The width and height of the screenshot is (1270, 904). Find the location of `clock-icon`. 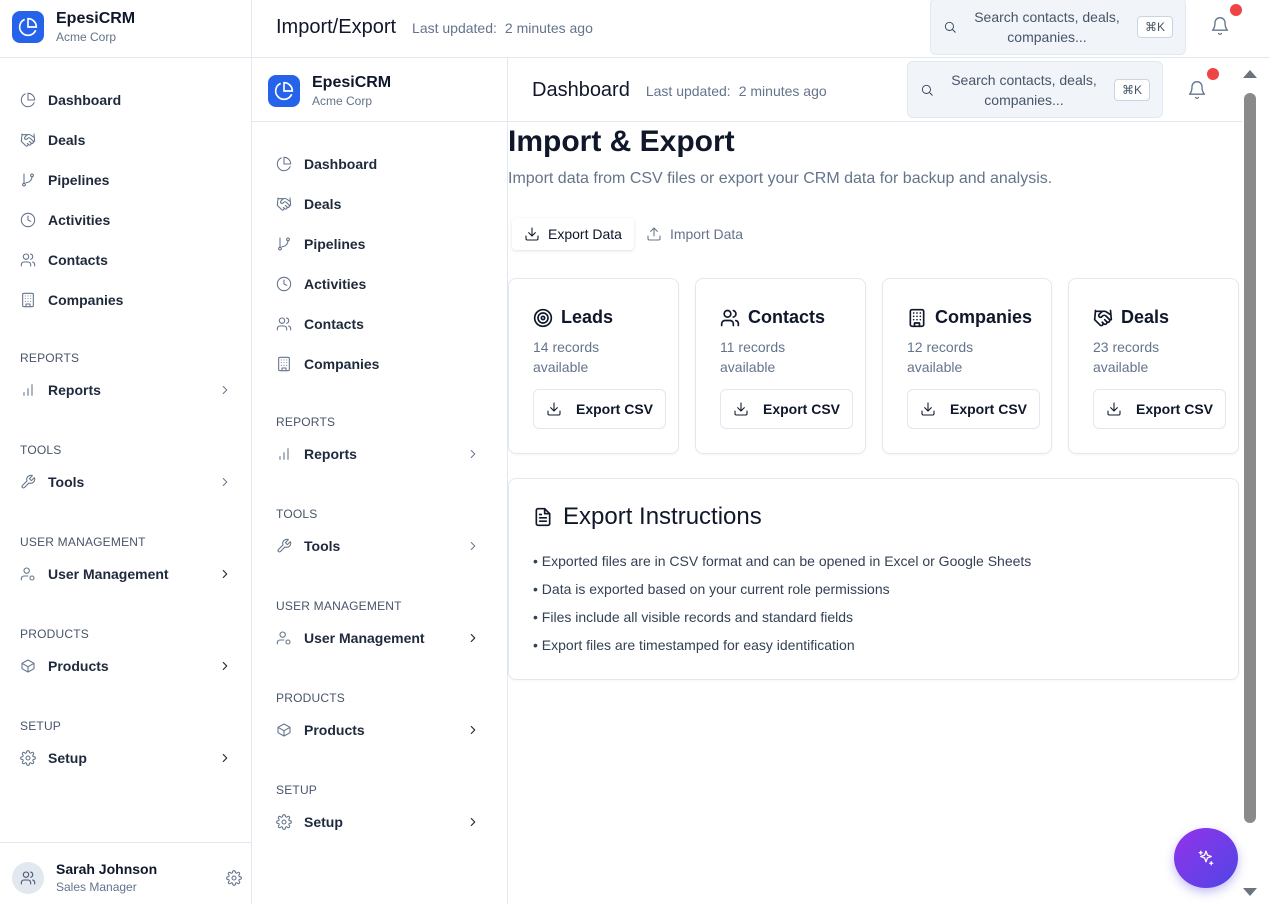

clock-icon is located at coordinates (284, 284).